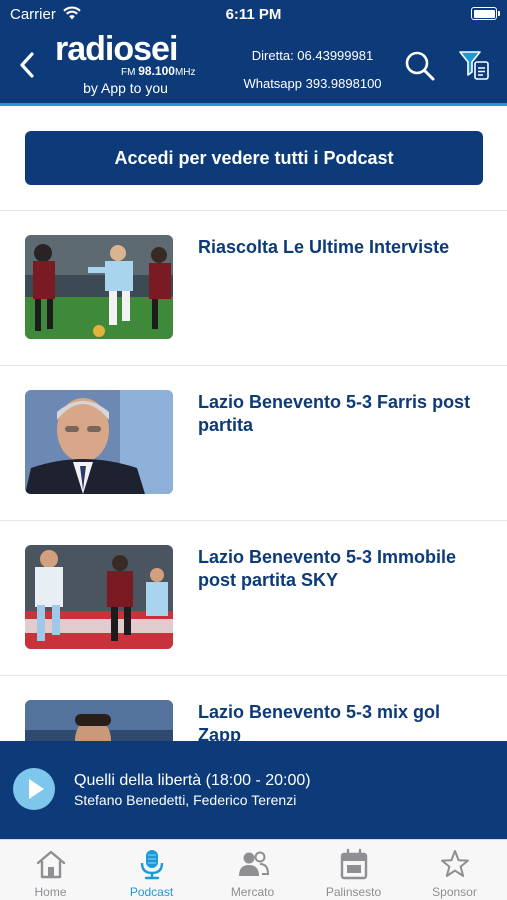 The image size is (507, 900). What do you see at coordinates (152, 865) in the screenshot?
I see `microphone-icon` at bounding box center [152, 865].